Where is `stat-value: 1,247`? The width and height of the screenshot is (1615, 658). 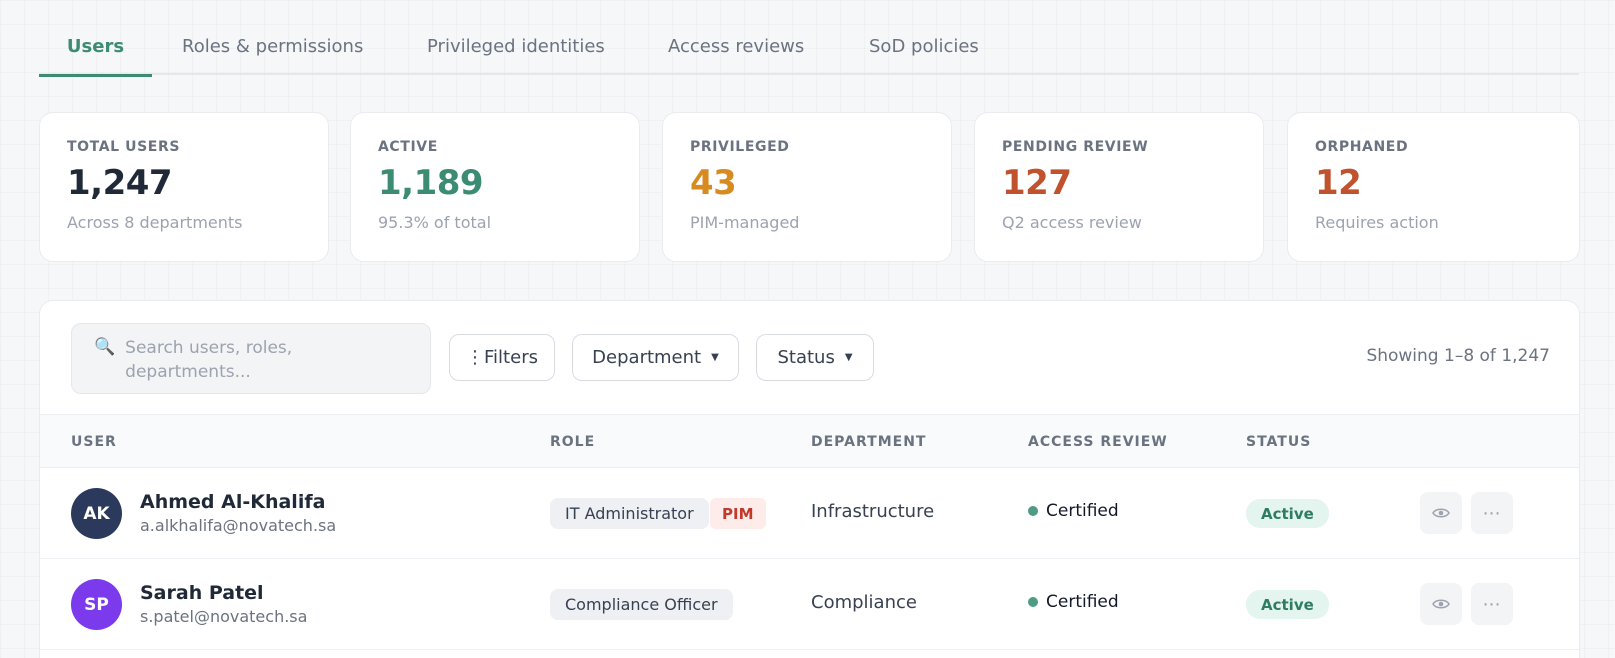
stat-value: 1,247 is located at coordinates (120, 183).